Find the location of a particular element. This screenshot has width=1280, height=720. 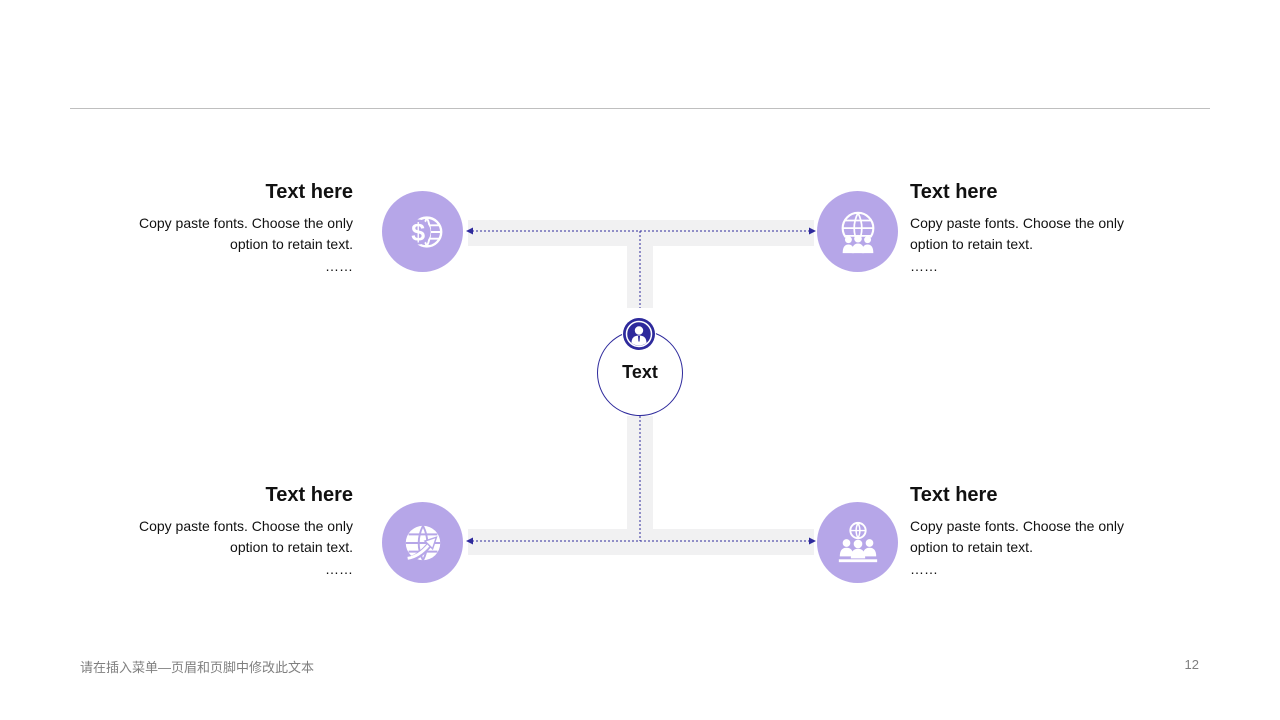

team-globe-icon is located at coordinates (857, 541).